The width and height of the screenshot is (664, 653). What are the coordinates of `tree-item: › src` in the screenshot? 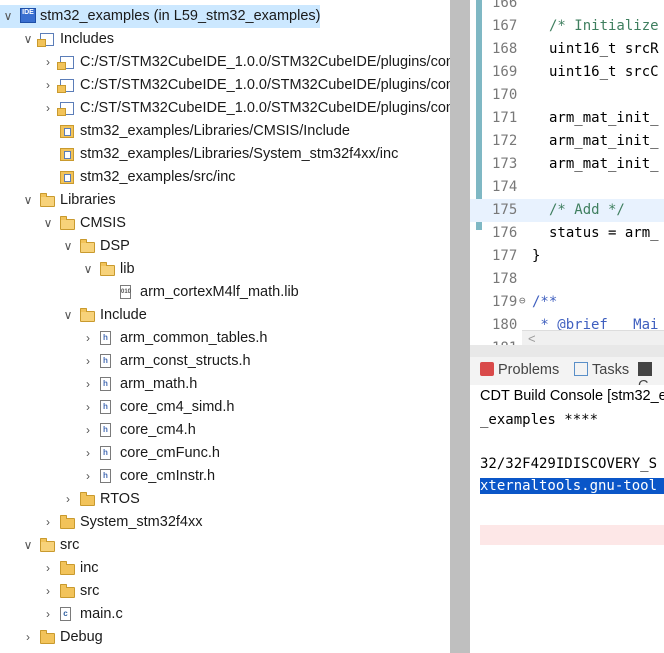 It's located at (225, 591).